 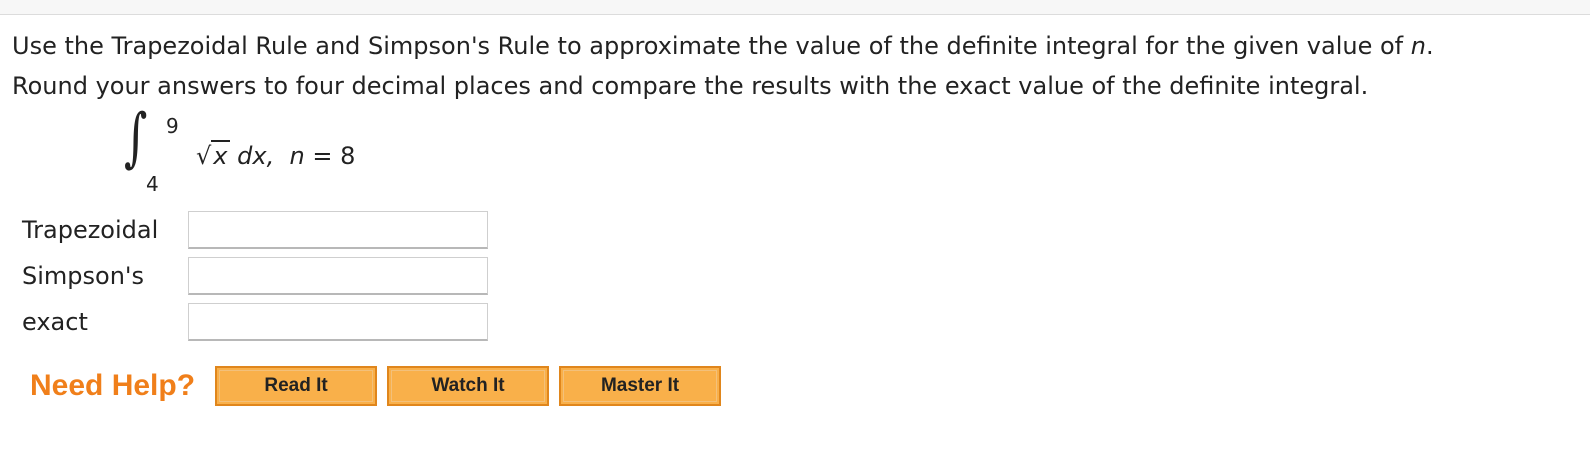 What do you see at coordinates (338, 322) in the screenshot?
I see `exact-input` at bounding box center [338, 322].